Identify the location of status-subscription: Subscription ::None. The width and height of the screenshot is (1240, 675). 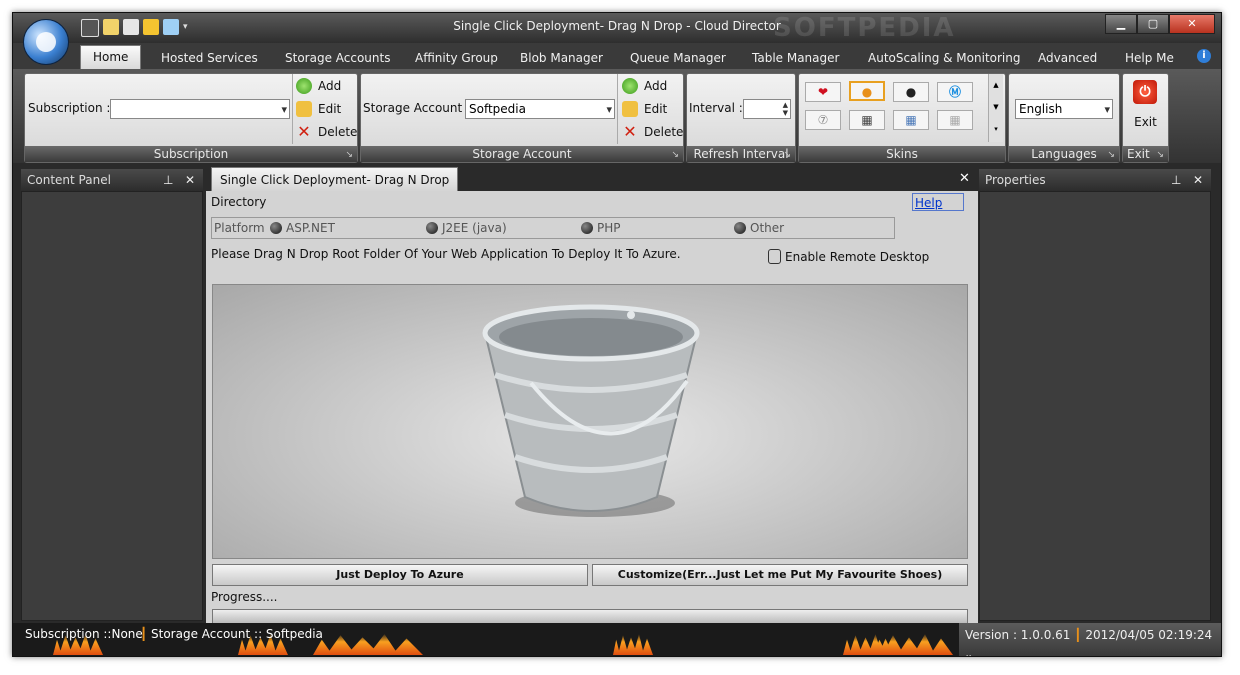
(84, 634).